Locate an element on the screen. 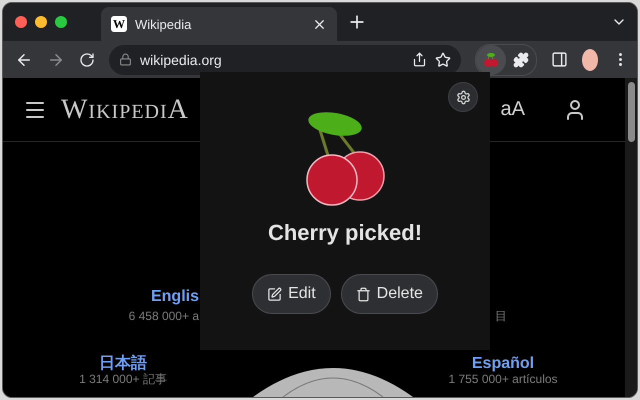 The image size is (640, 400). language-link: Español is located at coordinates (503, 364).